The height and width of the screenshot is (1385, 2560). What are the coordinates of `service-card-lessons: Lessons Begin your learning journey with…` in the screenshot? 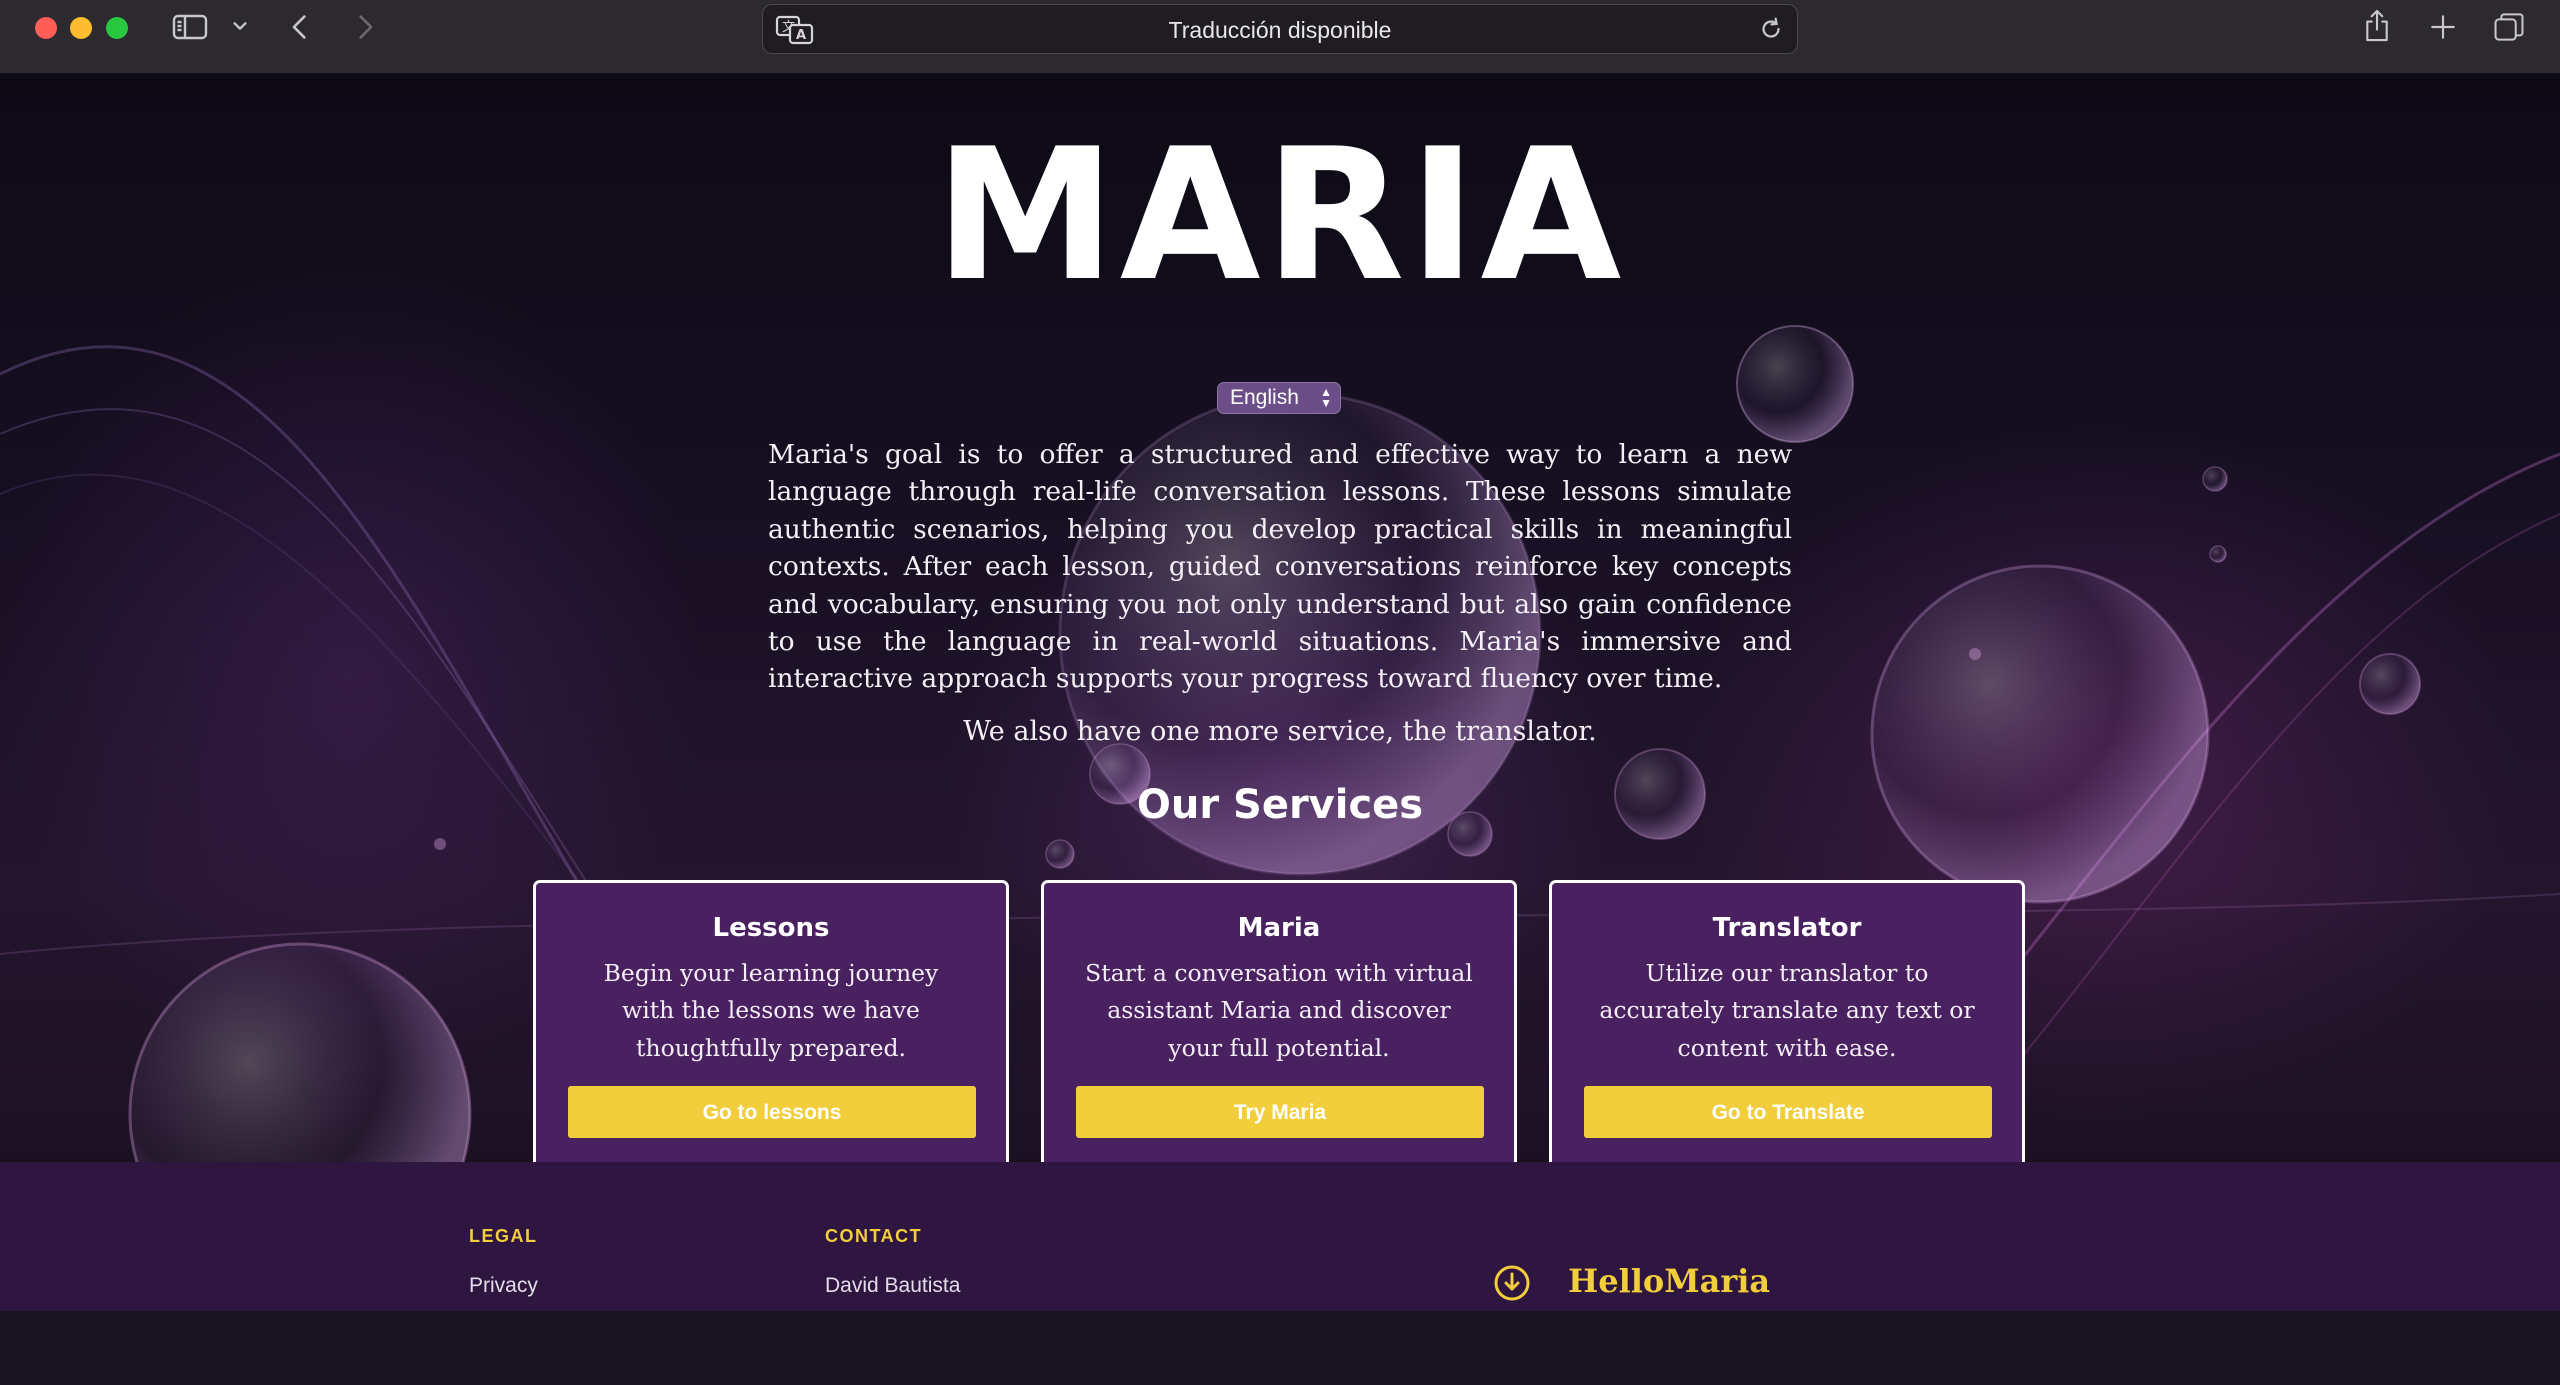 It's located at (771, 1026).